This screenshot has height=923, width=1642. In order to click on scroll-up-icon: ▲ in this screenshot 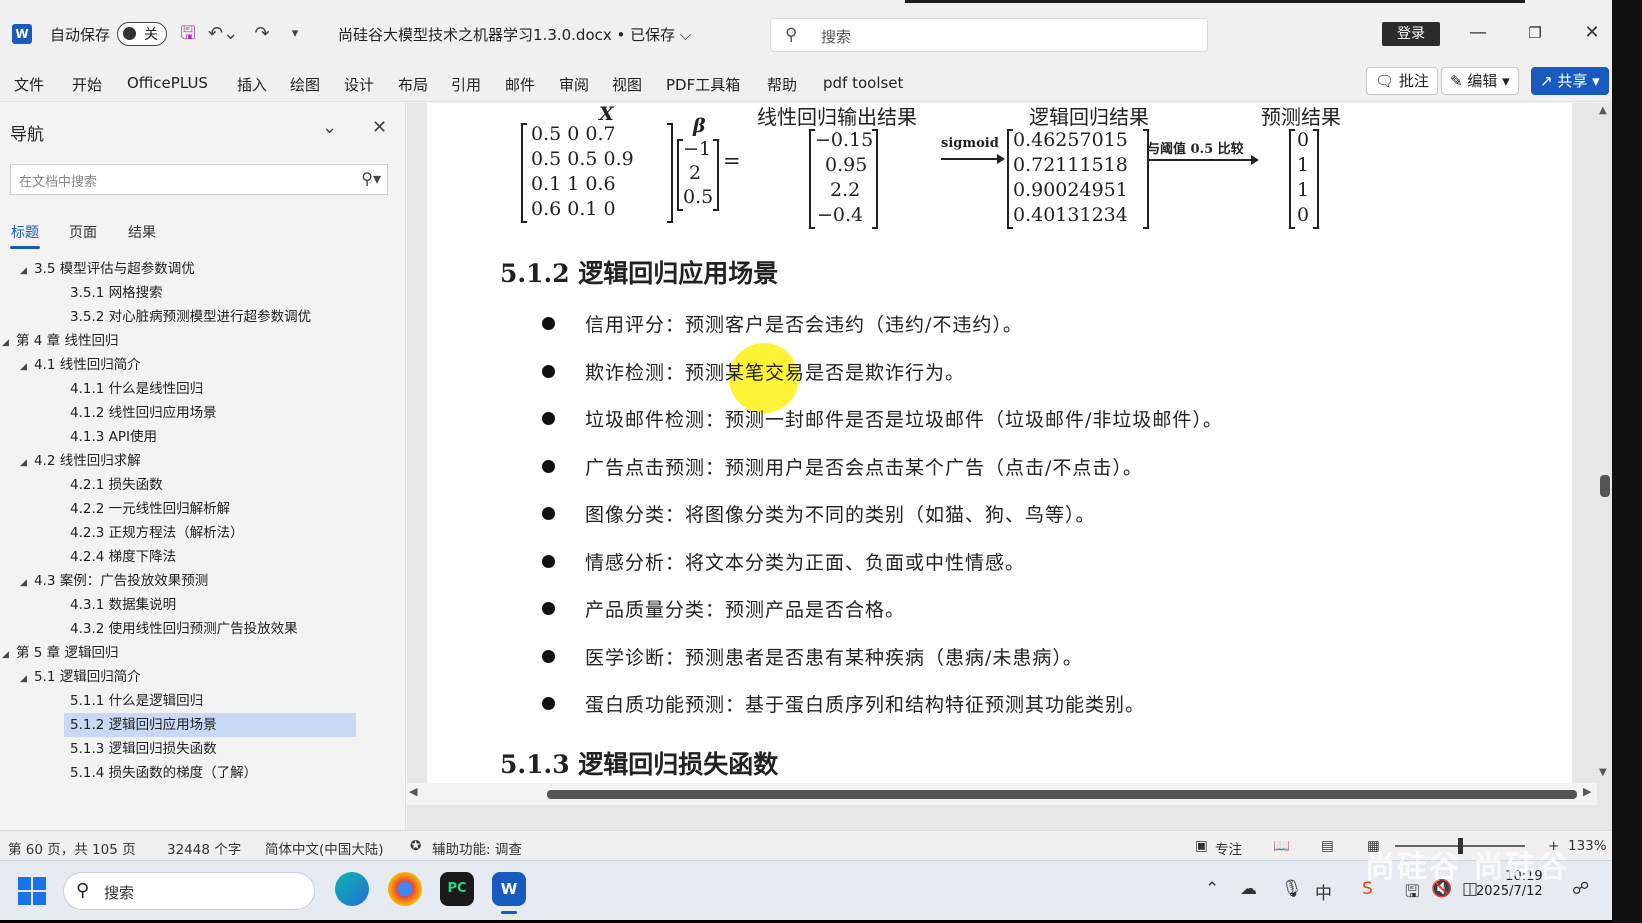, I will do `click(1603, 110)`.